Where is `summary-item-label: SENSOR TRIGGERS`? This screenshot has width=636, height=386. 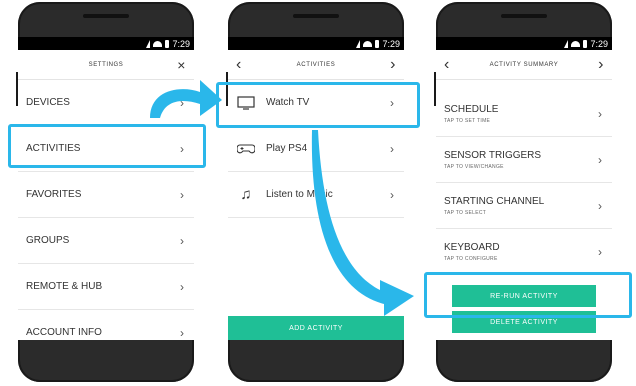 summary-item-label: SENSOR TRIGGERS is located at coordinates (493, 155).